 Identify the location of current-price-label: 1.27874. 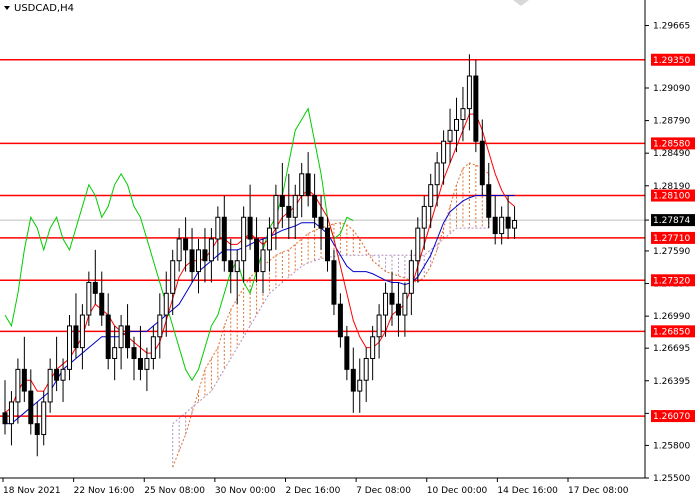
(673, 220).